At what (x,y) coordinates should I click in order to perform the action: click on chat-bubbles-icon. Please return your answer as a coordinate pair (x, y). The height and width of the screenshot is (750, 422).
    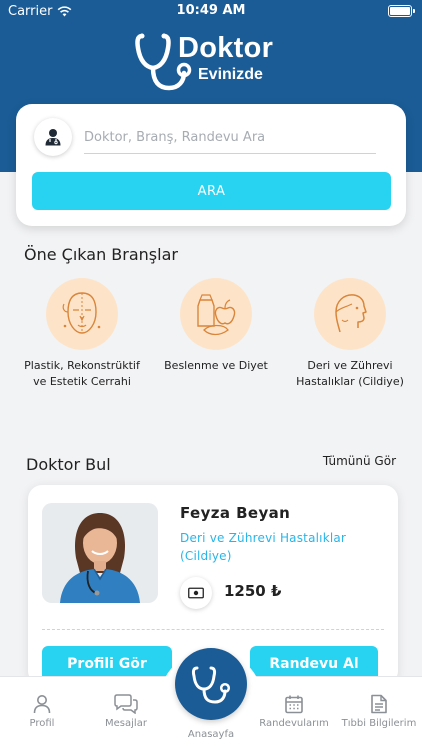
    Looking at the image, I should click on (126, 704).